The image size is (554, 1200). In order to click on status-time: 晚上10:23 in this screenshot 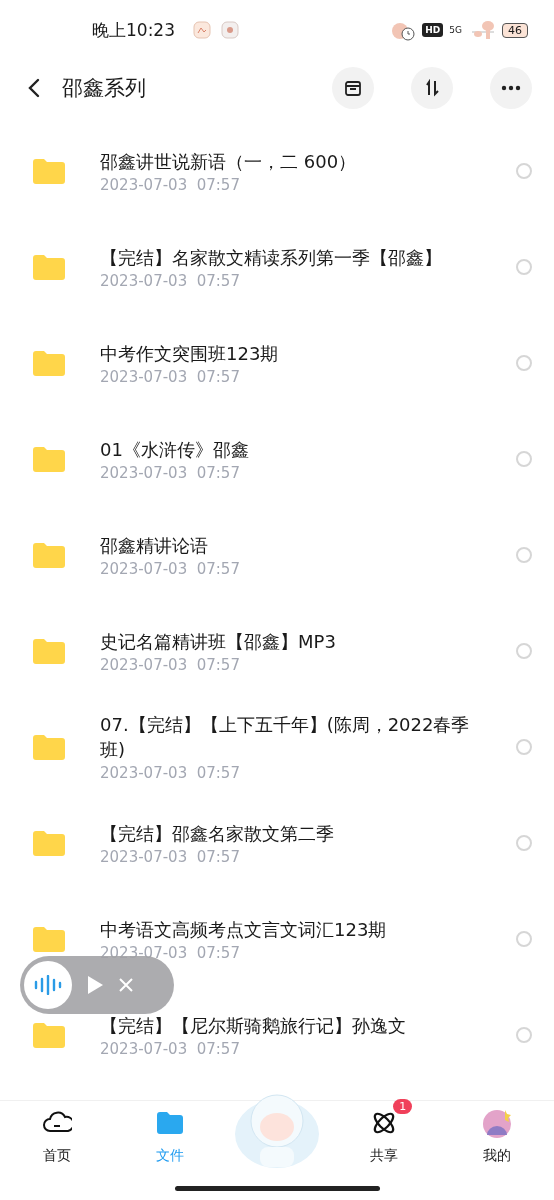, I will do `click(133, 30)`.